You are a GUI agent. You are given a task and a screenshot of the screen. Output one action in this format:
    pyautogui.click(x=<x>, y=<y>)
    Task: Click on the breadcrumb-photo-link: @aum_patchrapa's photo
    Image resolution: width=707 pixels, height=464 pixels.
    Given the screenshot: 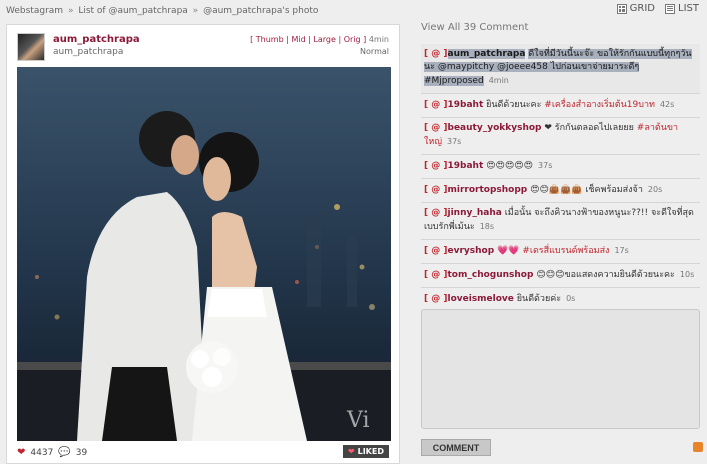 What is the action you would take?
    pyautogui.click(x=260, y=11)
    